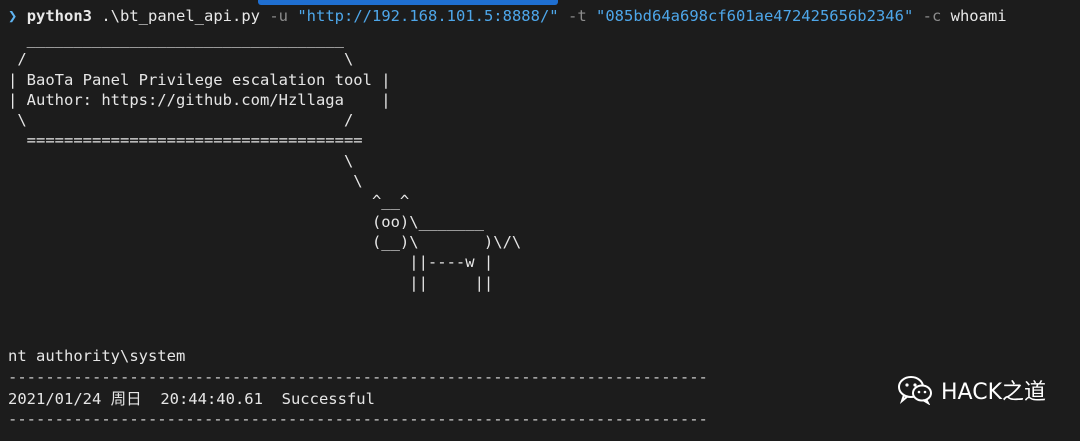 Image resolution: width=1080 pixels, height=441 pixels. I want to click on url-argument: "http://192.168.101.5:8888/", so click(428, 16).